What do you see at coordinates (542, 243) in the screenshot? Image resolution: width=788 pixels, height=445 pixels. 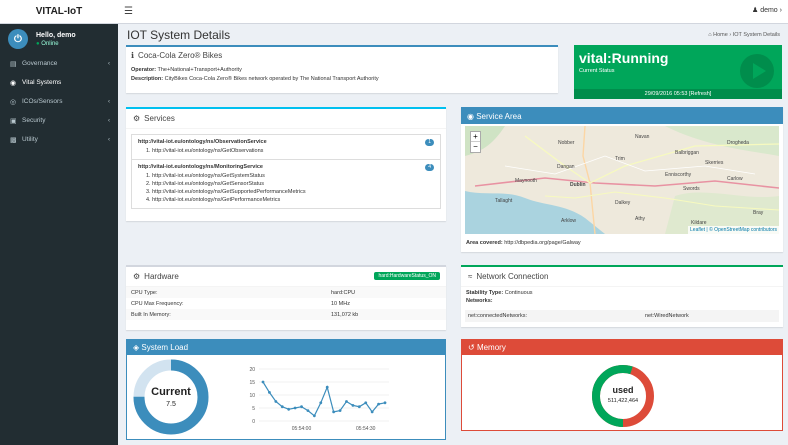 I see `area-covered-value: http://dbpedia.org/page/Galway` at bounding box center [542, 243].